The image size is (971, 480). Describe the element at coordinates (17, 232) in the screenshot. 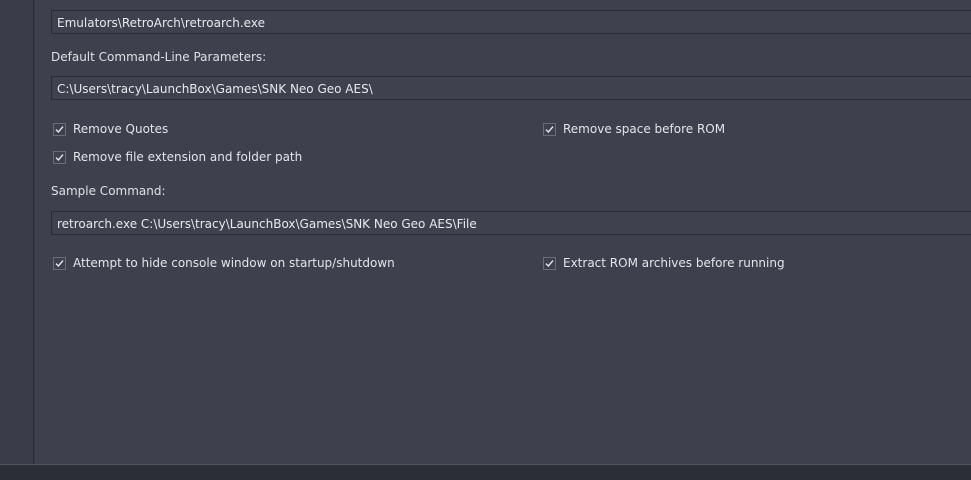

I see `left-sidebar-strip` at that location.